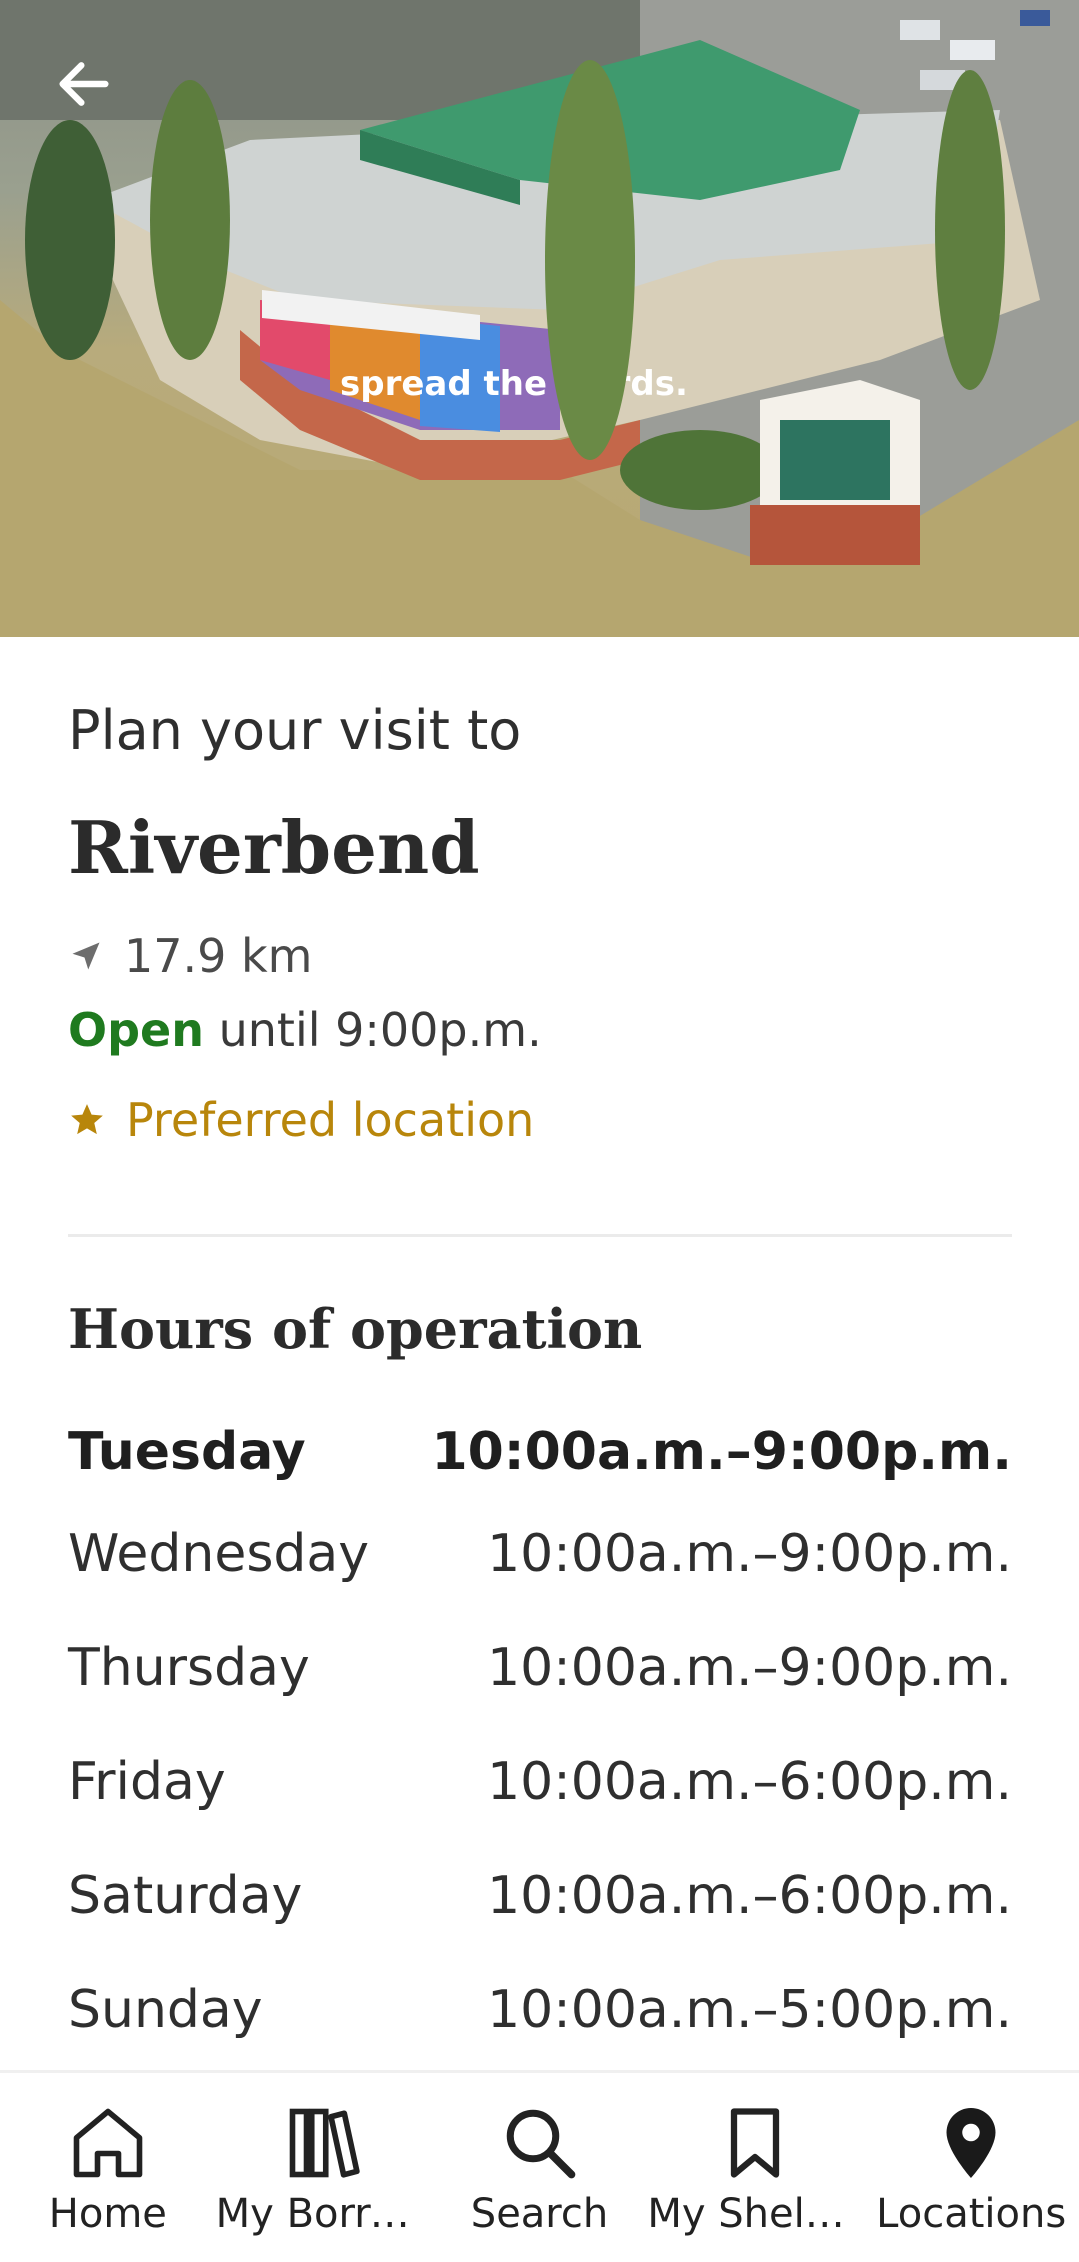  I want to click on distance-row: 17.9 km, so click(190, 956).